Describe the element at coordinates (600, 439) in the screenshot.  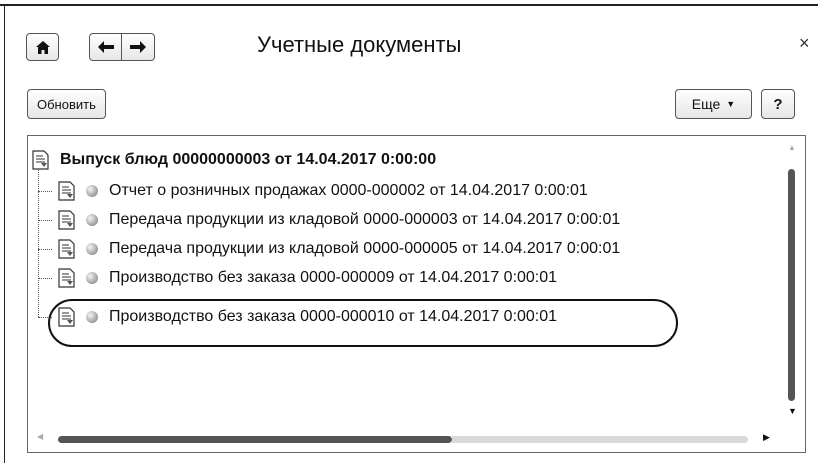
I see `horizontal-scrollbar-track` at that location.